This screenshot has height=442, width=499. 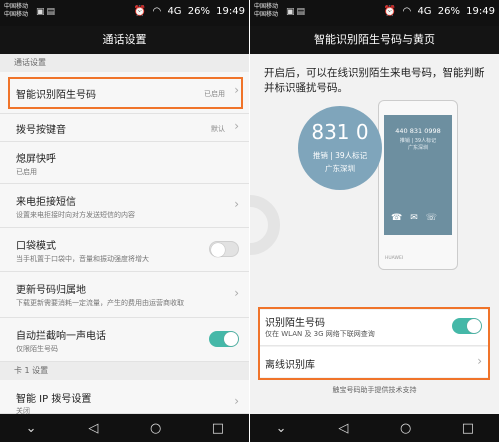 What do you see at coordinates (124, 128) in the screenshot?
I see `row-dial-tone: 拨号按键音 默认 ›` at bounding box center [124, 128].